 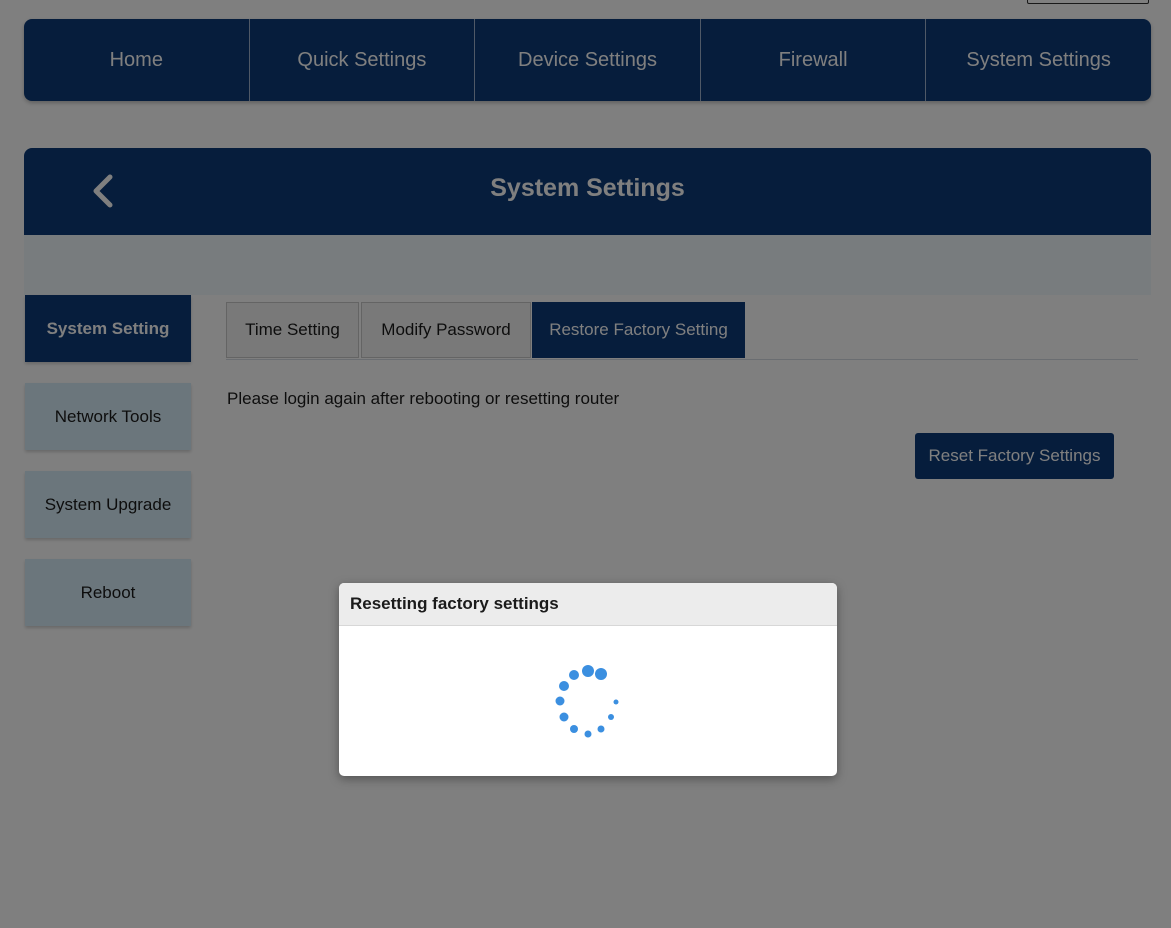 What do you see at coordinates (588, 604) in the screenshot?
I see `dialog-title: Resetting factory settings` at bounding box center [588, 604].